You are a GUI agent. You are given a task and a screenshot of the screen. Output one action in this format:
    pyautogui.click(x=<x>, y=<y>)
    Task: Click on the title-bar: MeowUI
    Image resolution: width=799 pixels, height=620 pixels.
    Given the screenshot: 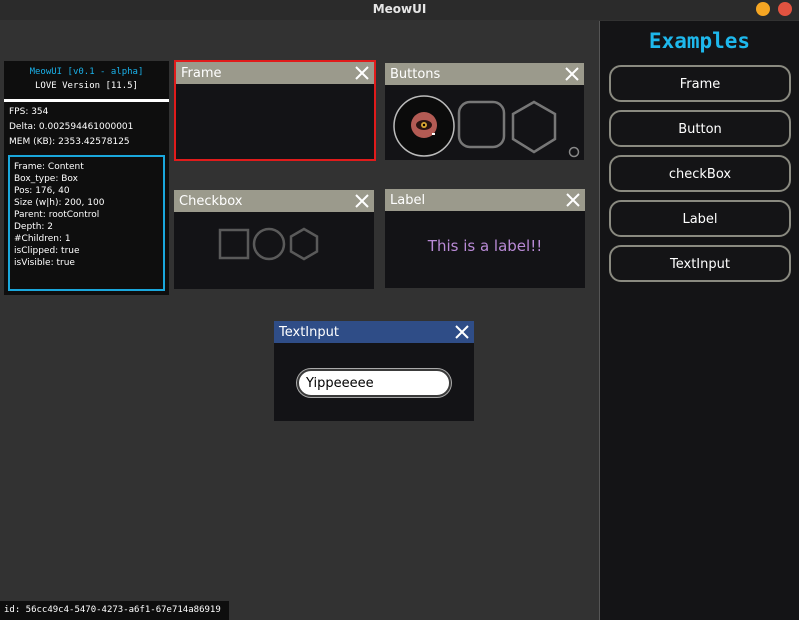 What is the action you would take?
    pyautogui.click(x=399, y=10)
    